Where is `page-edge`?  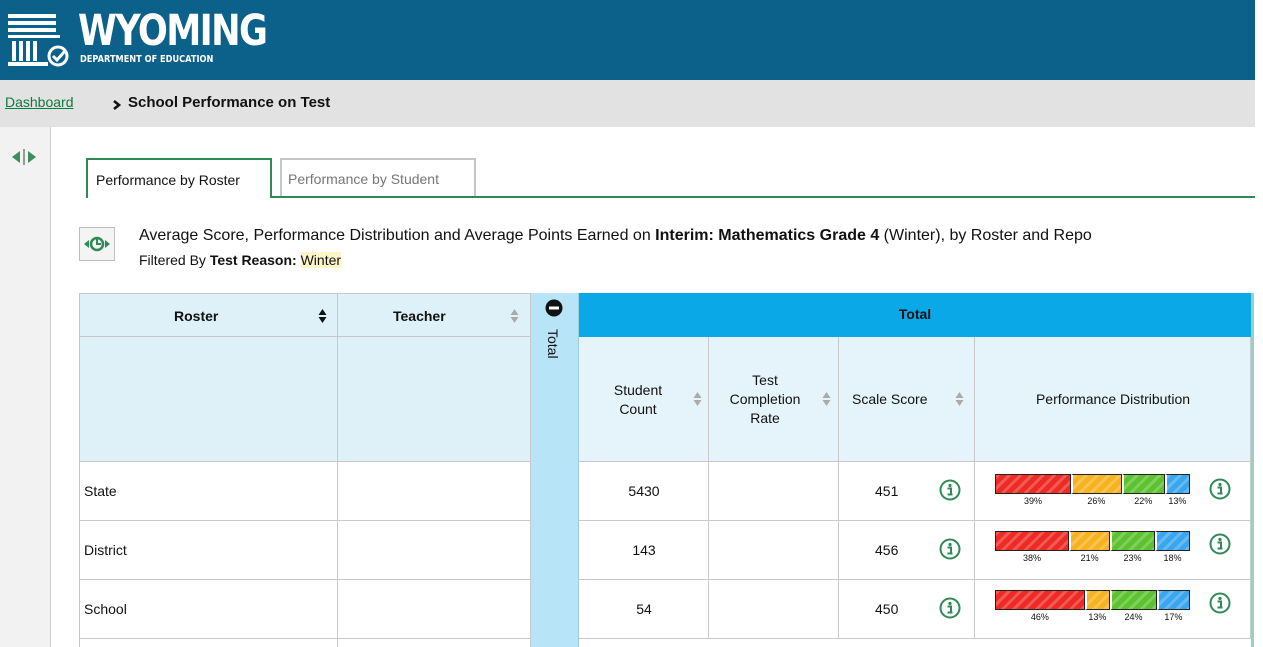
page-edge is located at coordinates (1259, 323).